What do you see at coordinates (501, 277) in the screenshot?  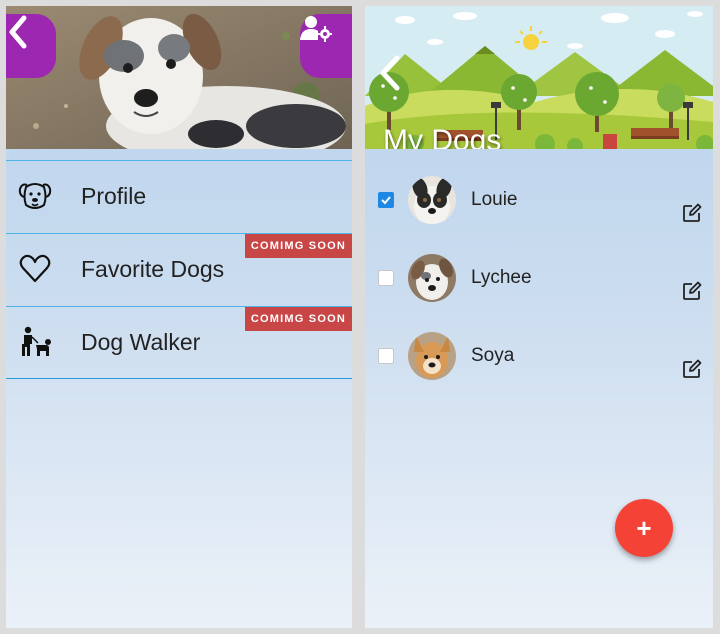 I see `dog-name: Lychee` at bounding box center [501, 277].